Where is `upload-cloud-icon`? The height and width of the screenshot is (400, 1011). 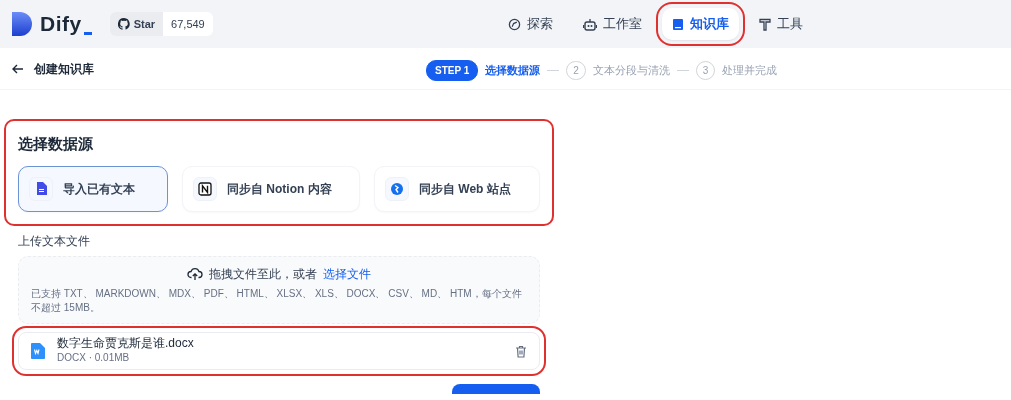 upload-cloud-icon is located at coordinates (195, 273).